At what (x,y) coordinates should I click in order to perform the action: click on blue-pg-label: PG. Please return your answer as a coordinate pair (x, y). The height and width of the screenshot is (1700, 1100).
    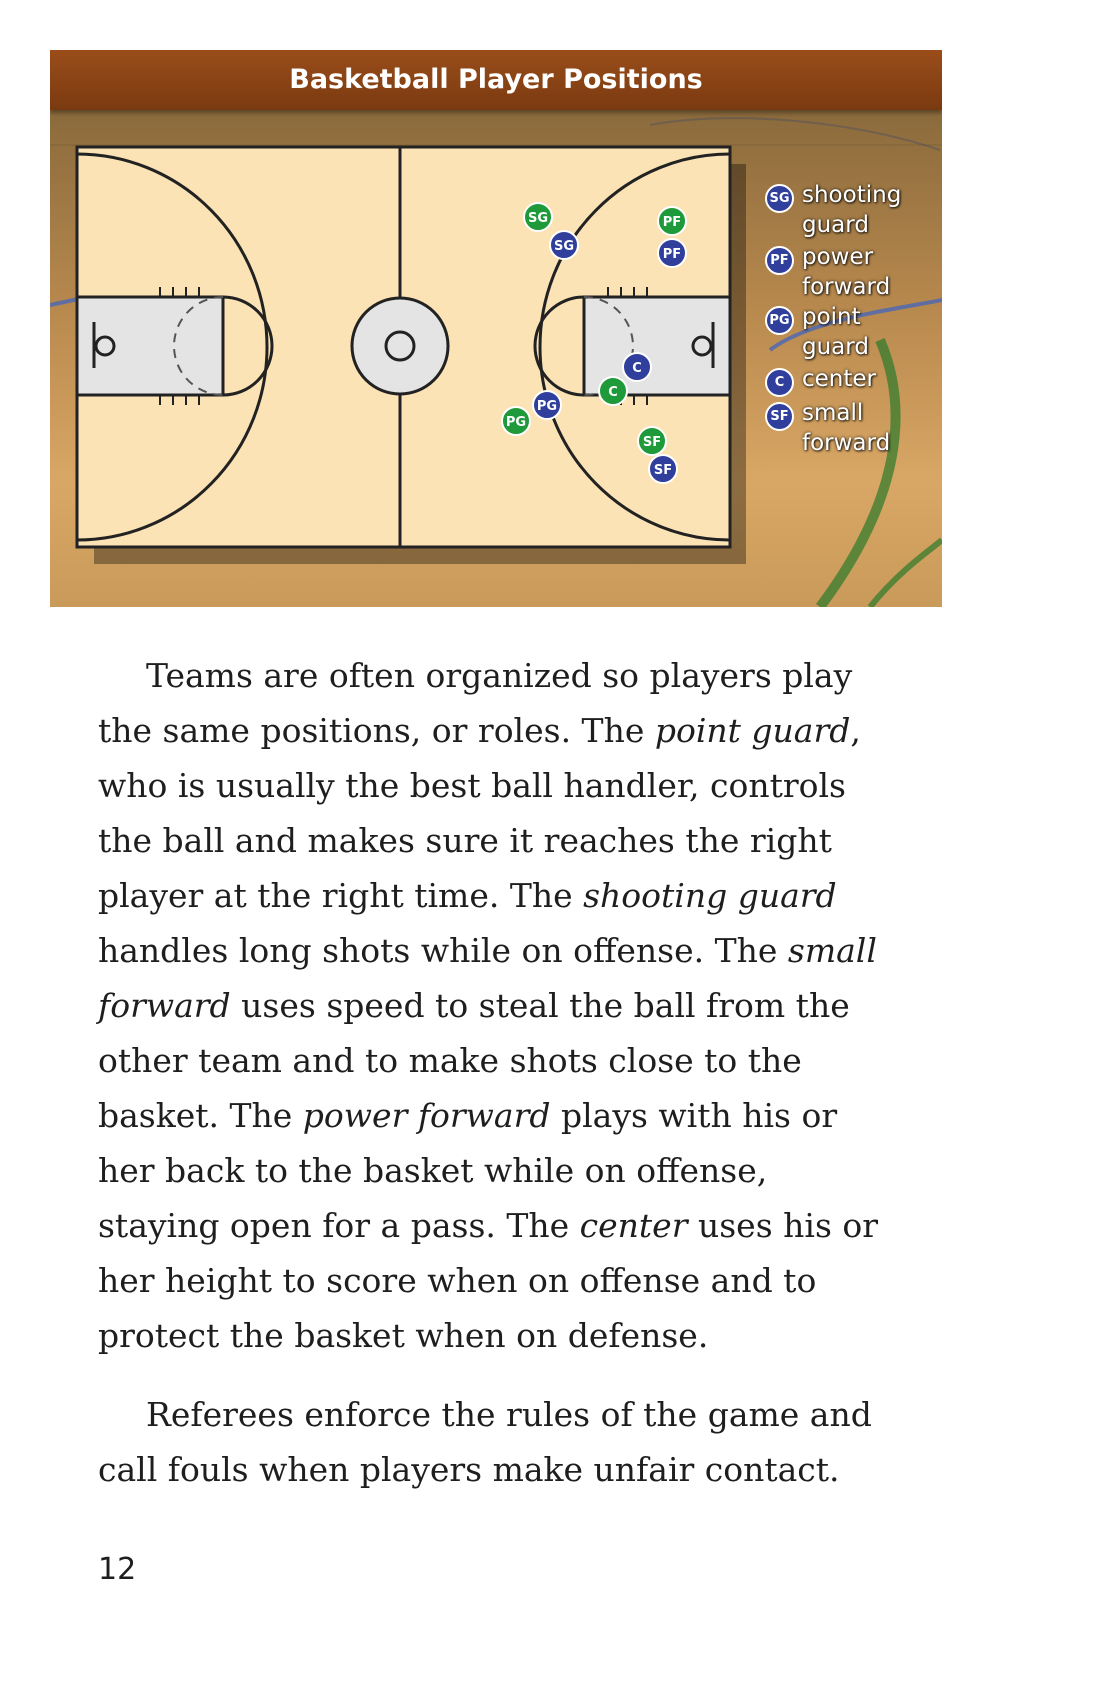
    Looking at the image, I should click on (547, 406).